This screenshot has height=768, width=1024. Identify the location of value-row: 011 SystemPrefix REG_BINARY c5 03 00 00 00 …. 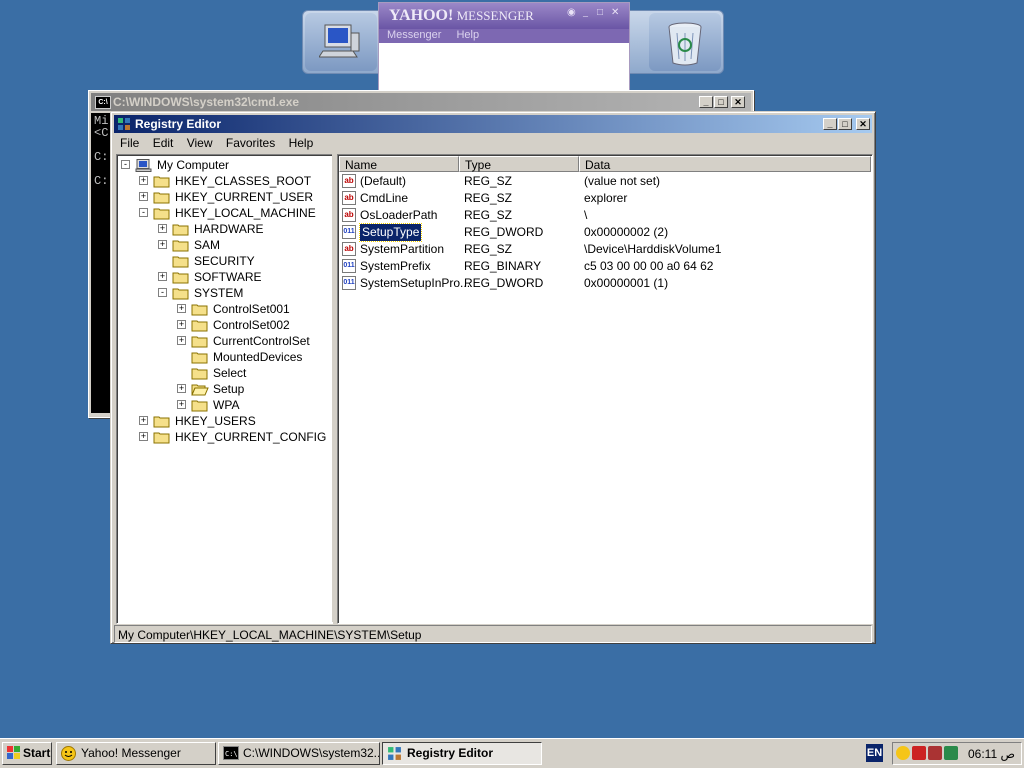
(605, 266).